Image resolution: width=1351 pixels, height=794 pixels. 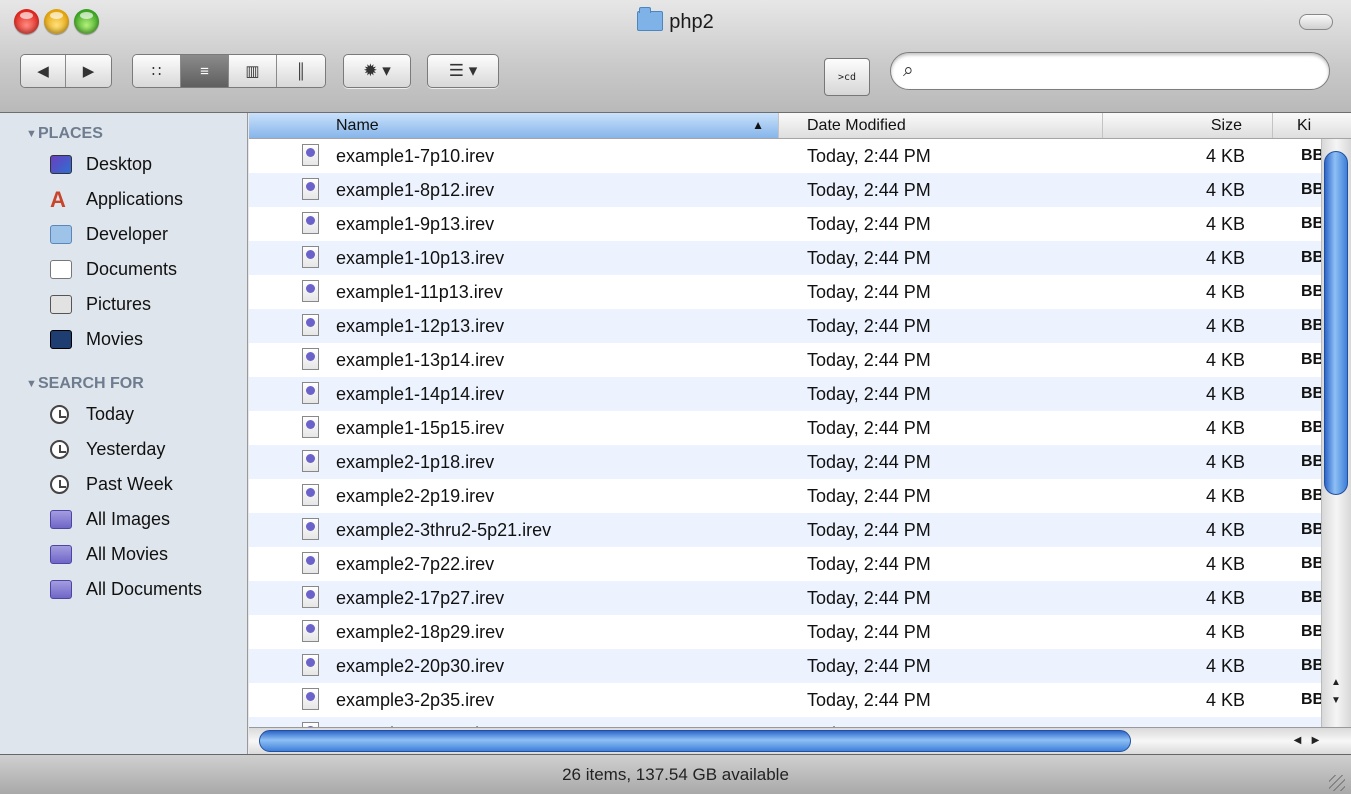 What do you see at coordinates (514, 125) in the screenshot?
I see `column-header-name: Name ▲` at bounding box center [514, 125].